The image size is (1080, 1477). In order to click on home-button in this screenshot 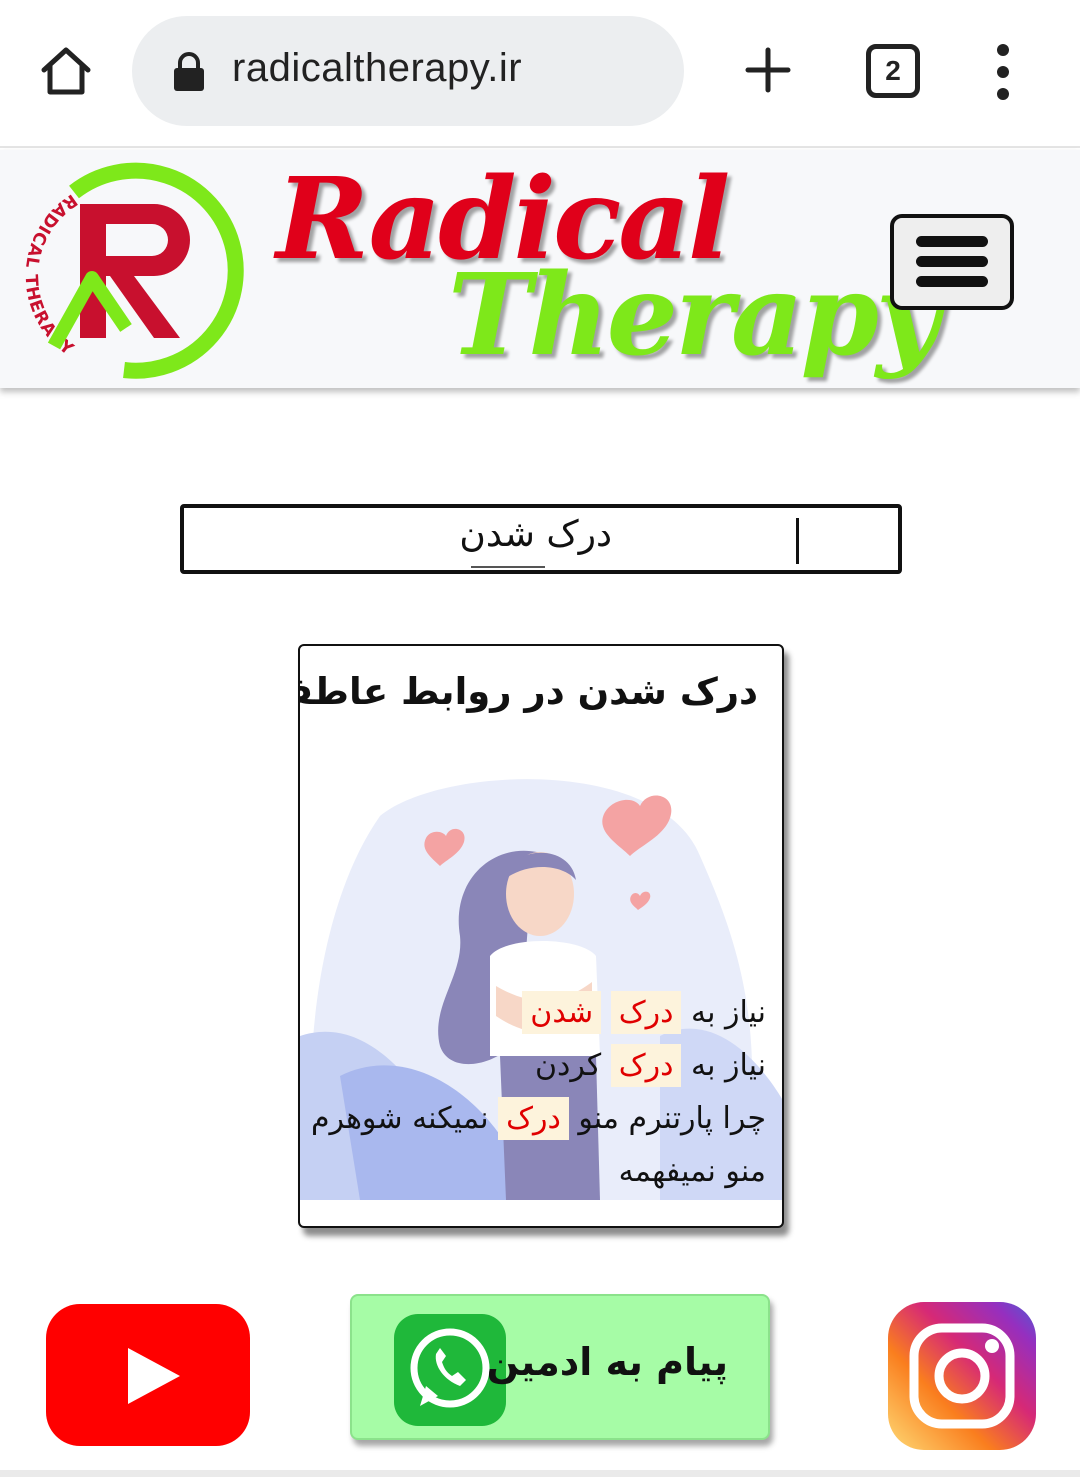, I will do `click(66, 72)`.